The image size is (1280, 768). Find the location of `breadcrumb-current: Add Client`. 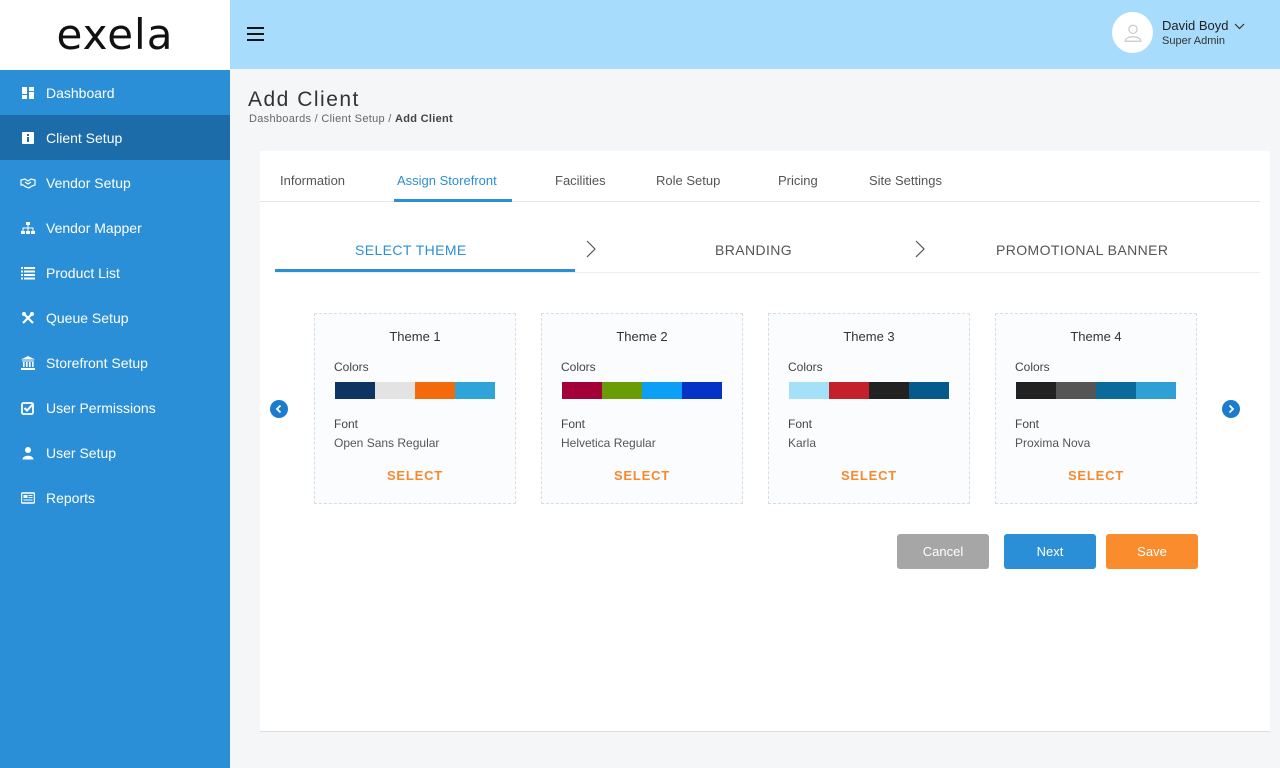

breadcrumb-current: Add Client is located at coordinates (424, 119).